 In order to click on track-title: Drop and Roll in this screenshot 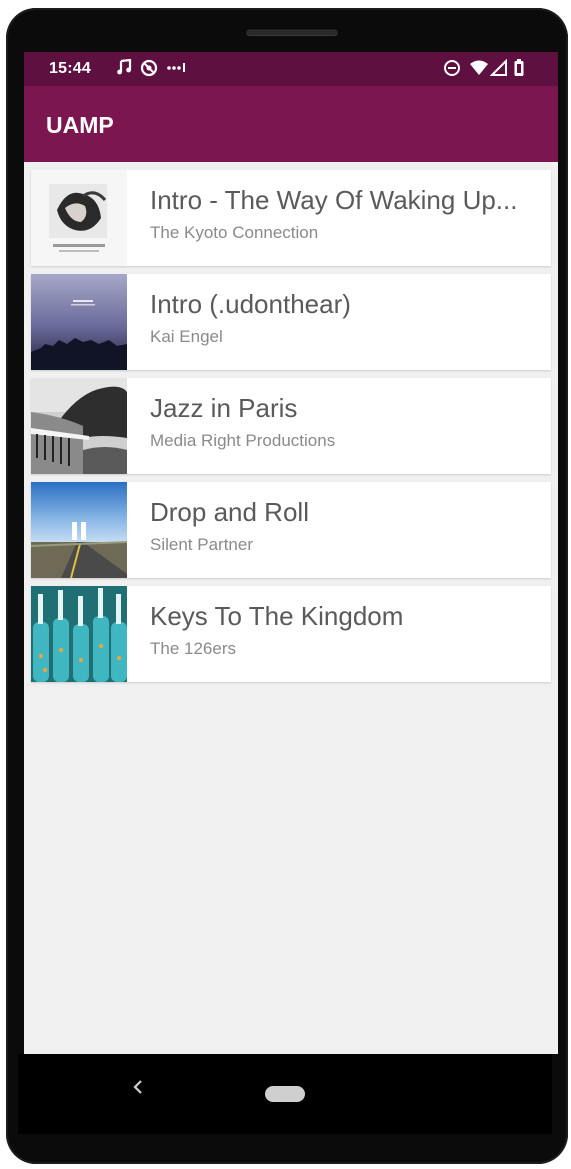, I will do `click(229, 512)`.